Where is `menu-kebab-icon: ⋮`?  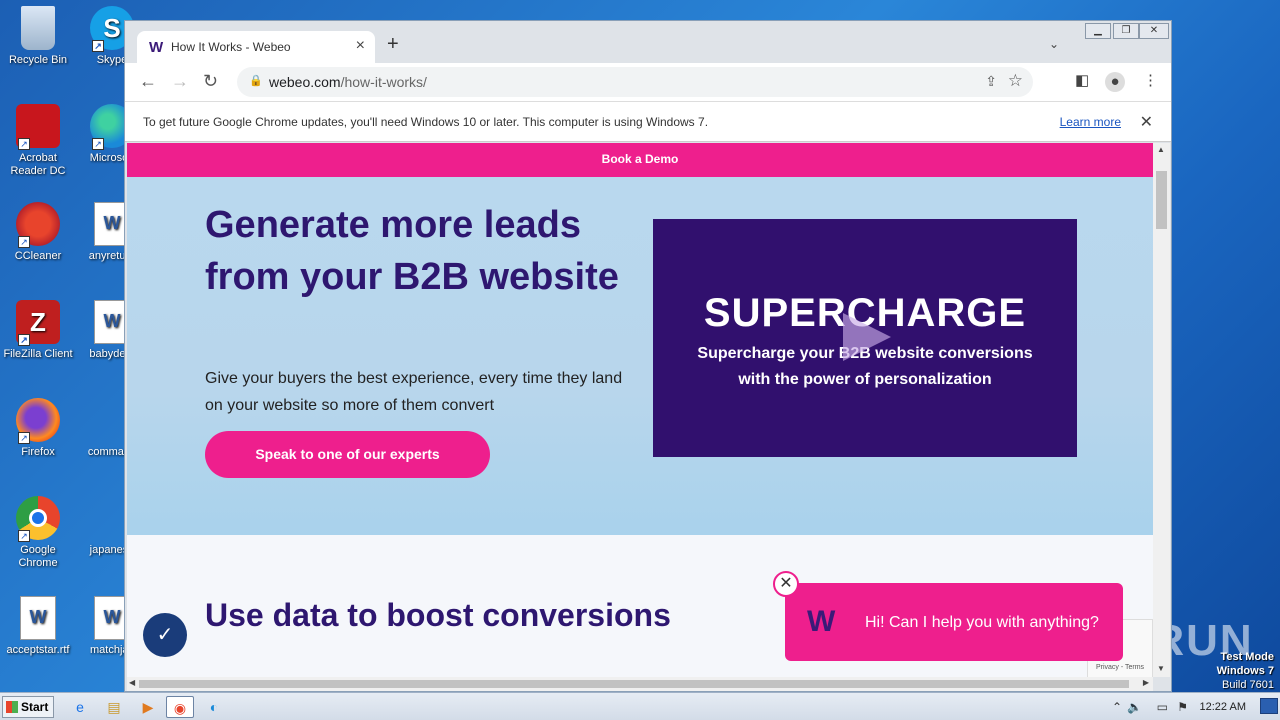 menu-kebab-icon: ⋮ is located at coordinates (1150, 80).